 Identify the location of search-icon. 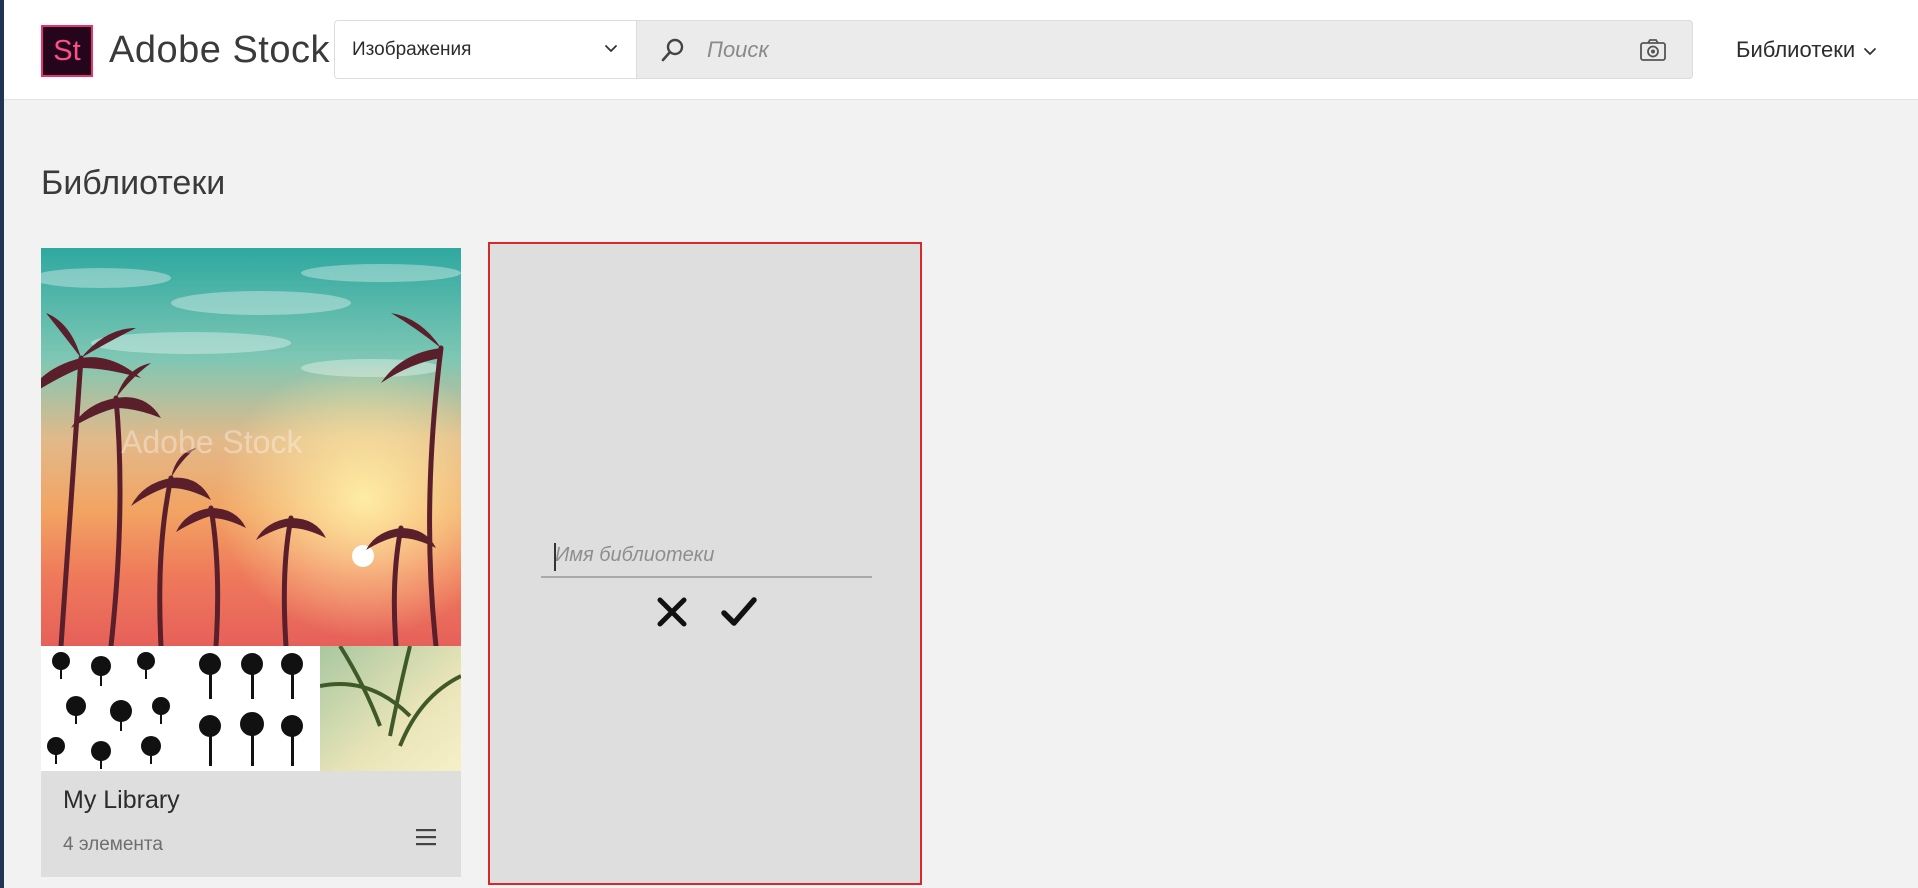
(672, 50).